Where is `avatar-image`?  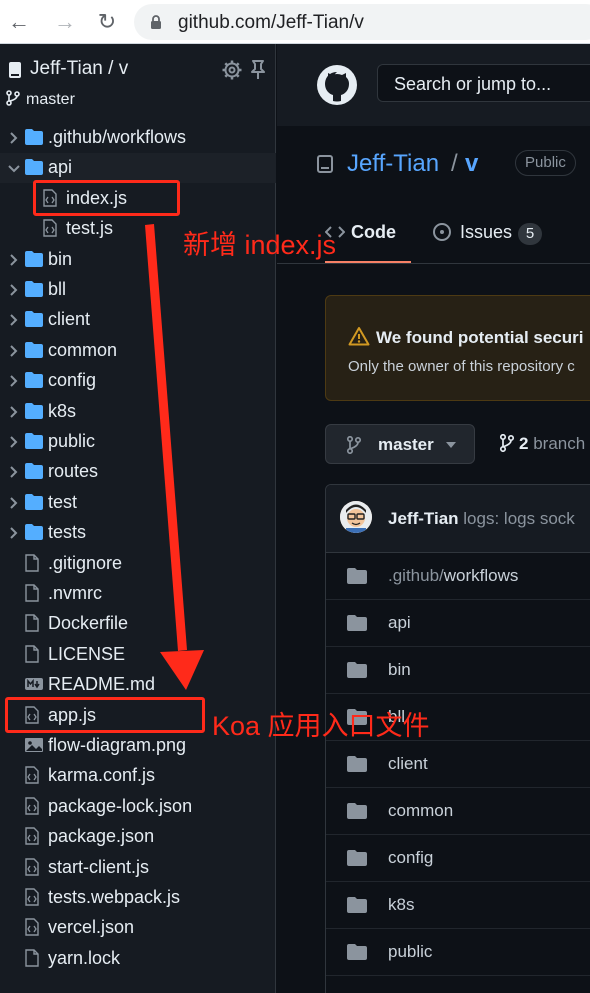
avatar-image is located at coordinates (356, 517).